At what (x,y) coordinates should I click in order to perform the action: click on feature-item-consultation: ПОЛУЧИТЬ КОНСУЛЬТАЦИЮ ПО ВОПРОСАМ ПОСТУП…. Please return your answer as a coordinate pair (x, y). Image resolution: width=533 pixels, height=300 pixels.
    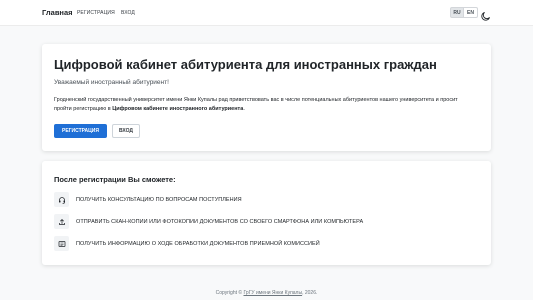
    Looking at the image, I should click on (148, 199).